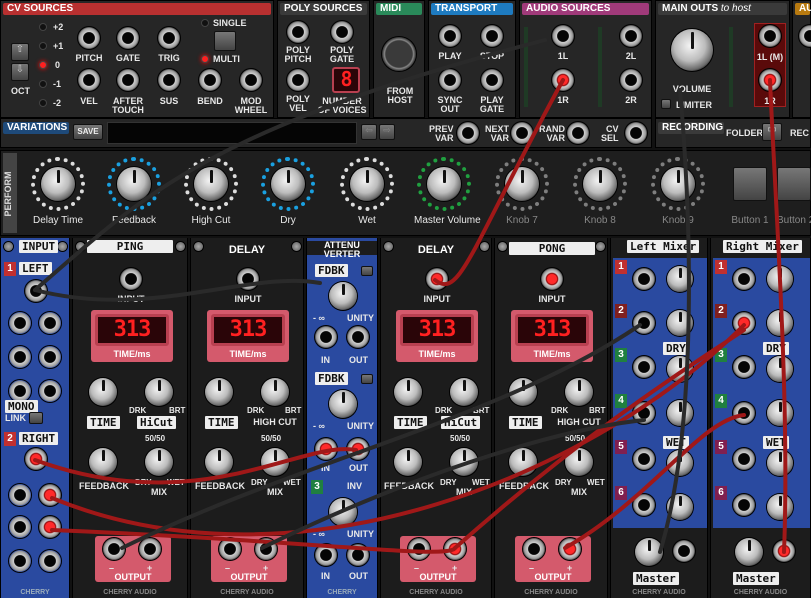 The height and width of the screenshot is (598, 811). Describe the element at coordinates (744, 459) in the screenshot. I see `rmix-ch5-jack` at that location.